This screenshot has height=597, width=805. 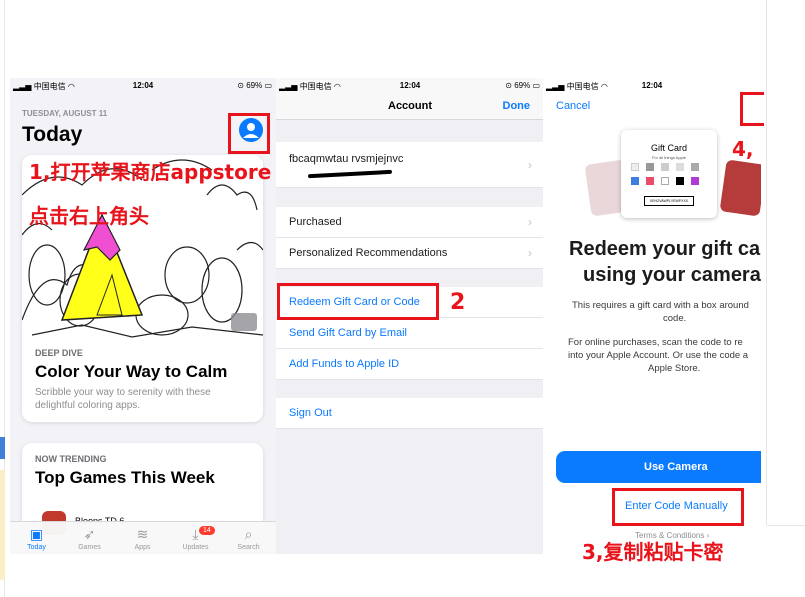 I want to click on highlight-redeem, so click(x=358, y=301).